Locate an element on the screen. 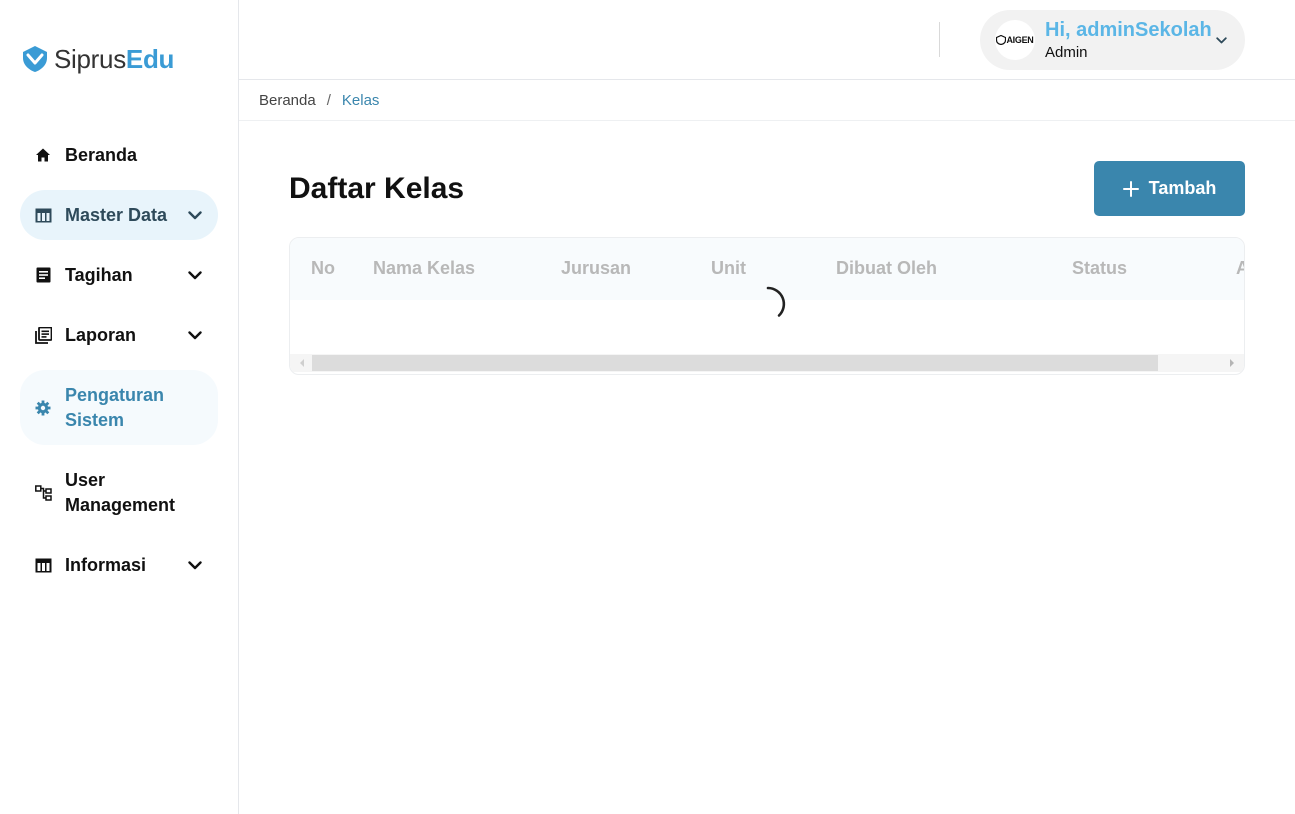 The image size is (1295, 814). avatar-logo-icon is located at coordinates (1001, 40).